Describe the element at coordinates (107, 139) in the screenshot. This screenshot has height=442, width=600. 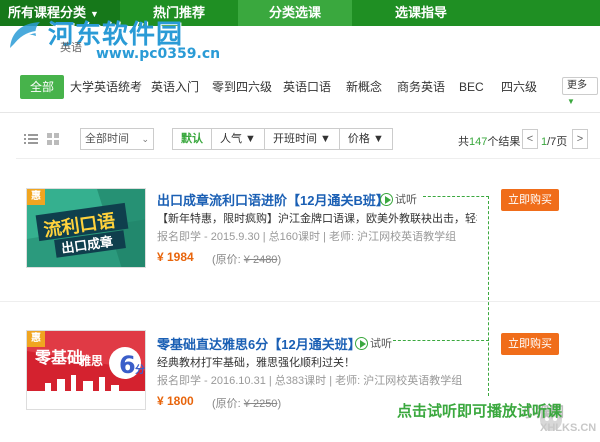
I see `time-filter-value: 全部时间` at that location.